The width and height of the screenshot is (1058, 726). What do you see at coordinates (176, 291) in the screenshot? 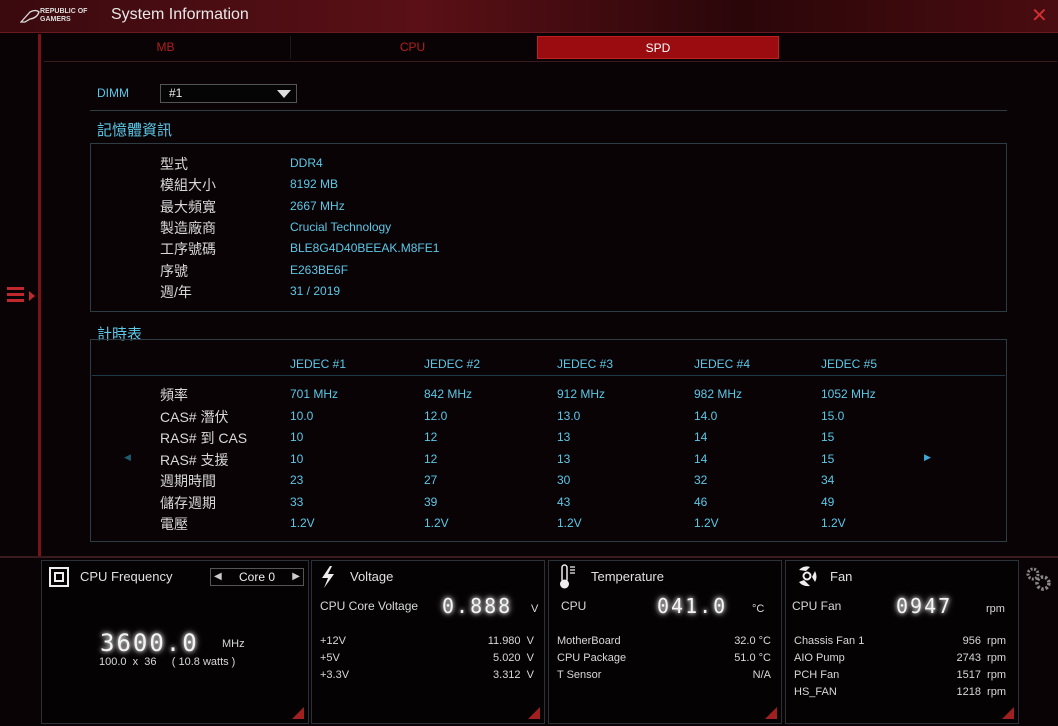
I see `memory-info-label: 週/年` at bounding box center [176, 291].